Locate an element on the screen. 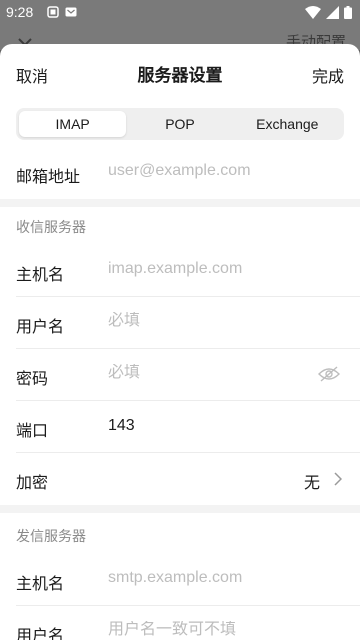 The width and height of the screenshot is (360, 640). email-label: 邮箱地址 is located at coordinates (48, 176).